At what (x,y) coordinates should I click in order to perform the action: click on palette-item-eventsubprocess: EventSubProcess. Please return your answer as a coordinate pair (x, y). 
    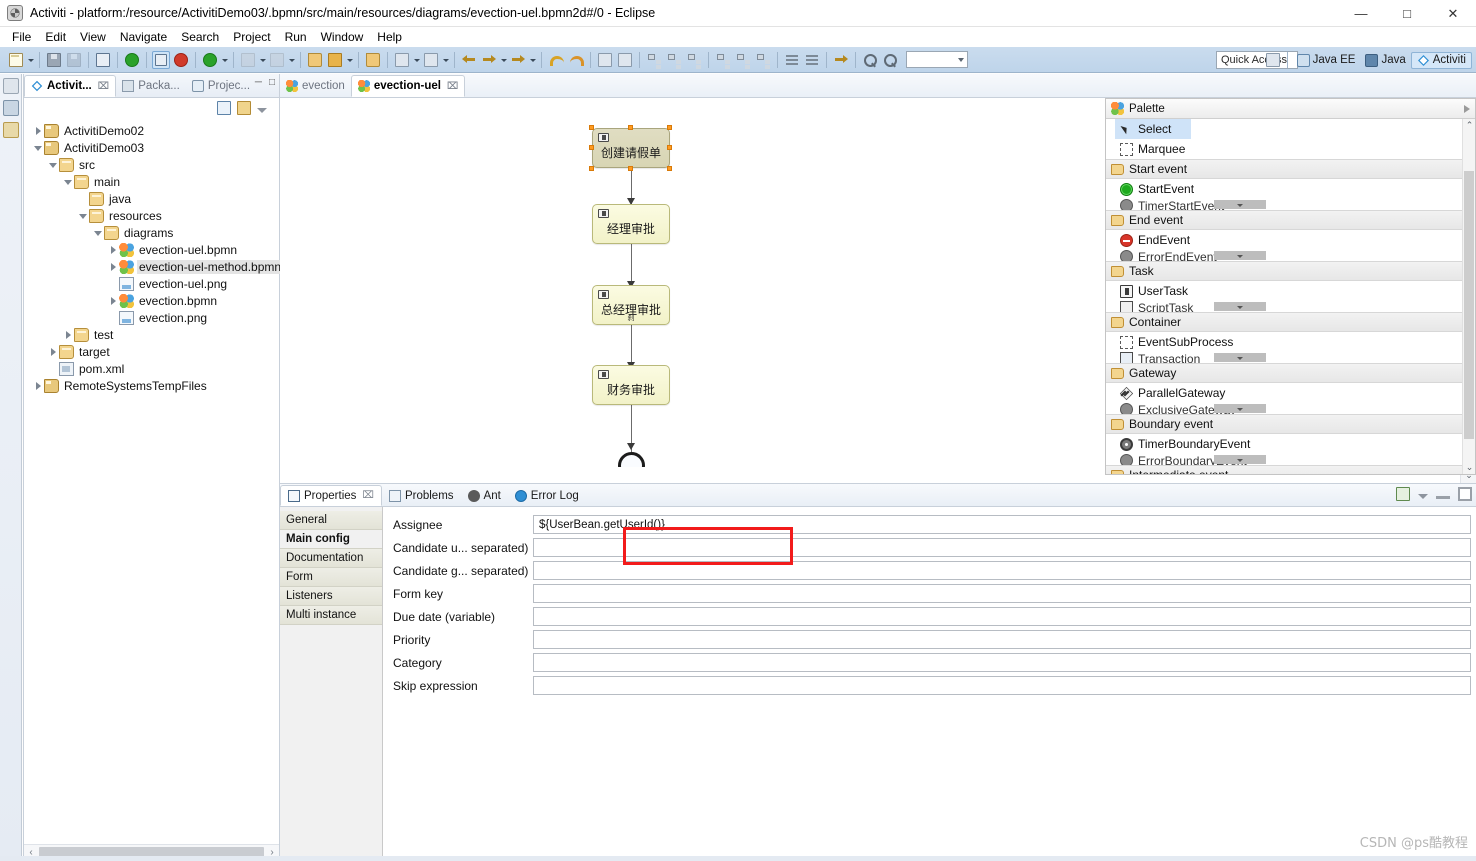
    Looking at the image, I should click on (1290, 342).